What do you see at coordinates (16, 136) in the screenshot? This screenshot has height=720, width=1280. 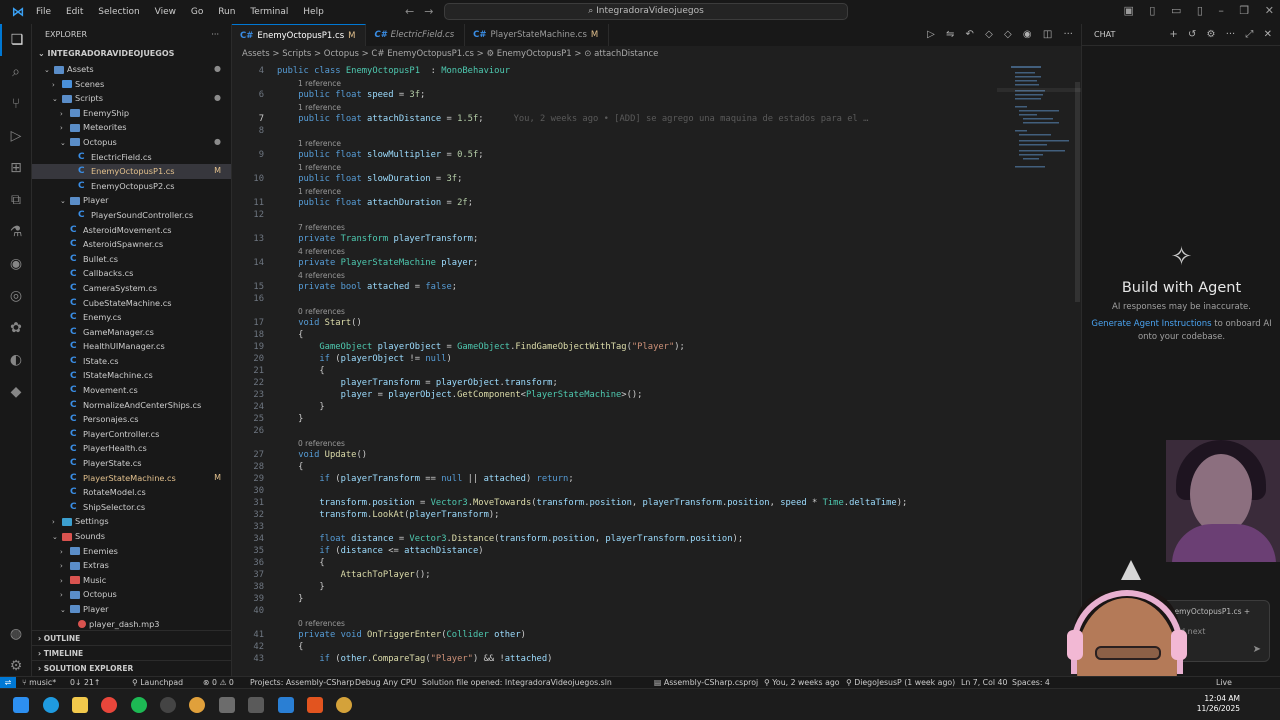 I see `run-debug-icon: ▷` at bounding box center [16, 136].